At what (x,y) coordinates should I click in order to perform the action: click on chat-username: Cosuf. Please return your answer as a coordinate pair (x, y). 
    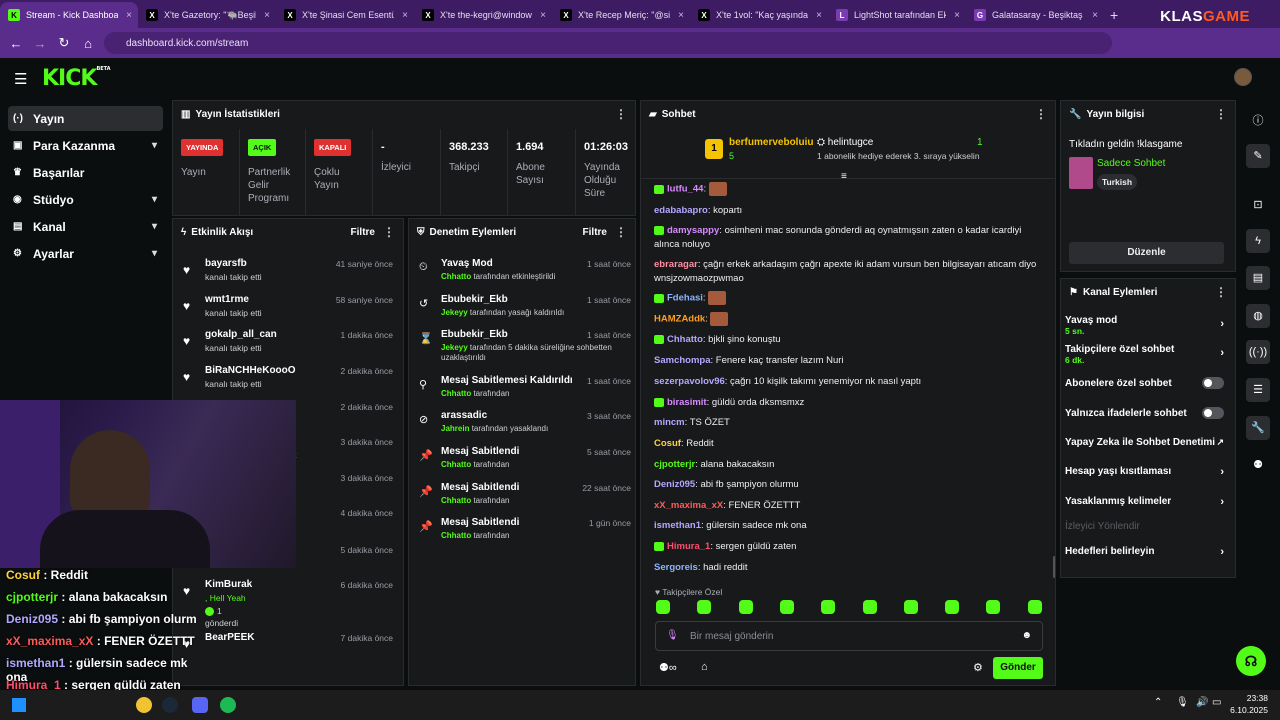
    Looking at the image, I should click on (667, 443).